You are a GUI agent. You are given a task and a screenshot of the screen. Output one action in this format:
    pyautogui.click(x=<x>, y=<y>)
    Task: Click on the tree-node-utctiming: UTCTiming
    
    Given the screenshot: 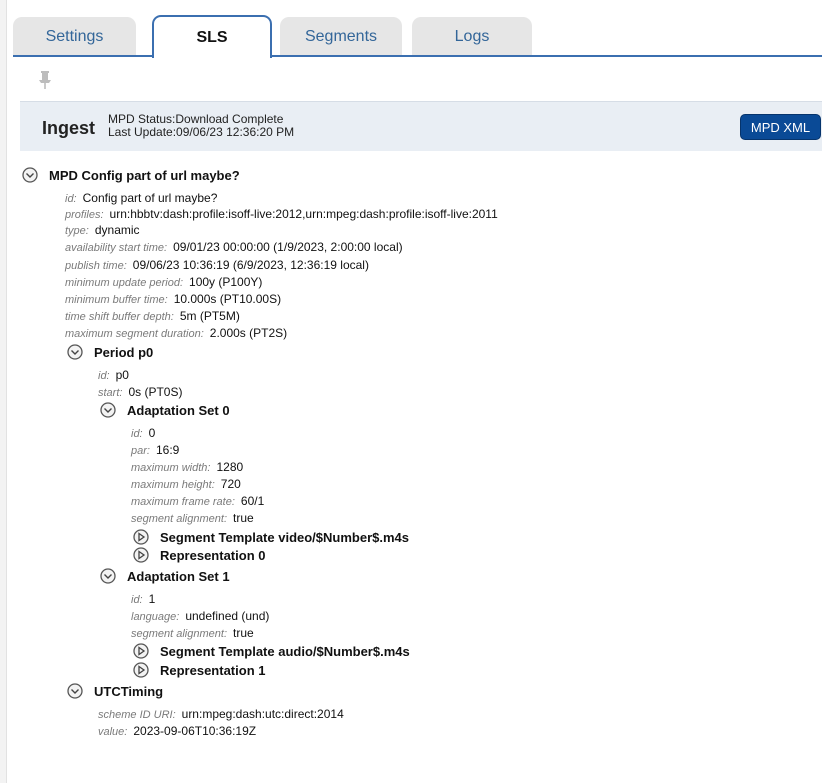 What is the action you would take?
    pyautogui.click(x=115, y=691)
    